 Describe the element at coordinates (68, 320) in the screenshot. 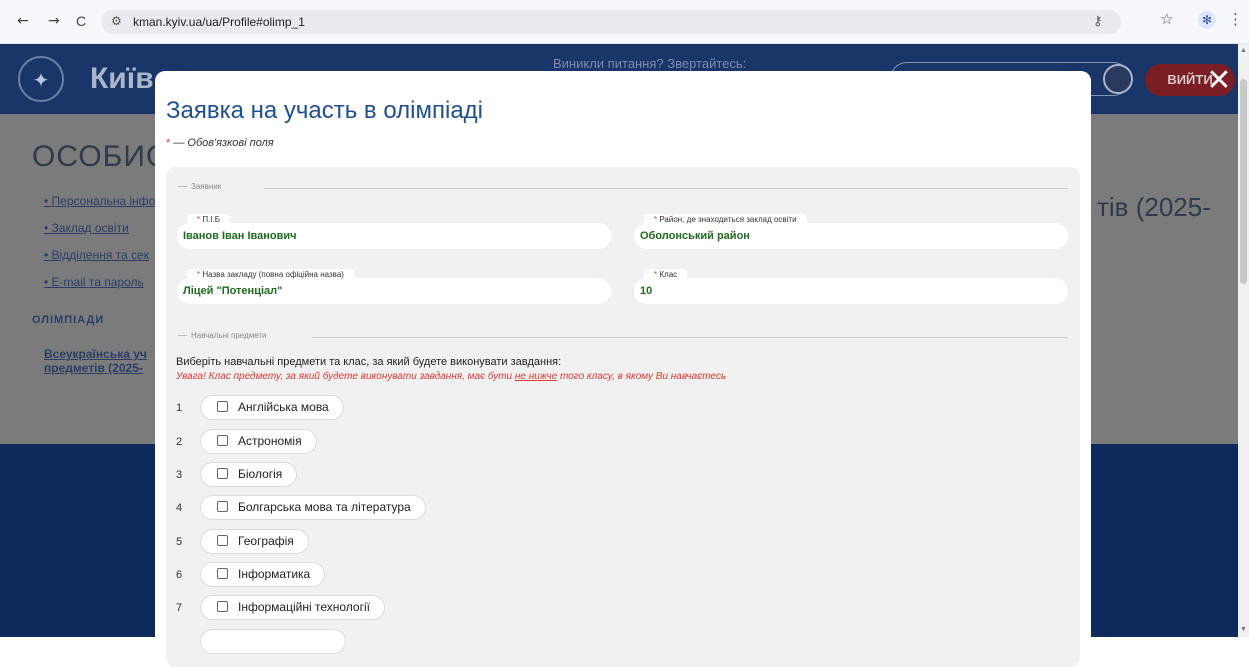

I see `olympiads-section-label: ОЛІМПІАДИ` at that location.